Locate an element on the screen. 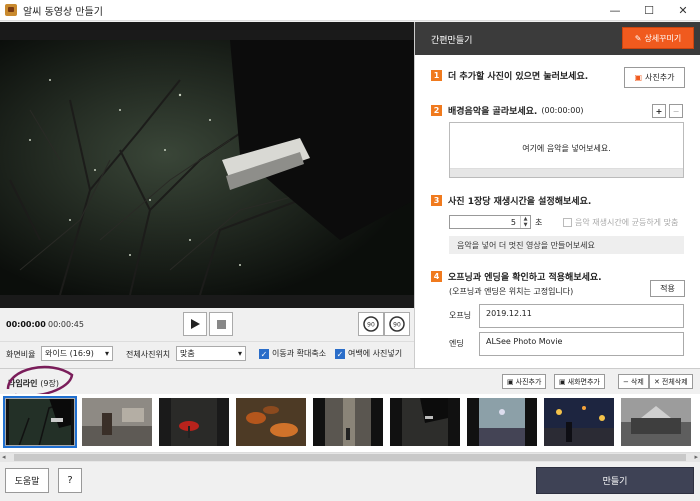  delete-all-button: ✕ 전체삭제 is located at coordinates (671, 381).